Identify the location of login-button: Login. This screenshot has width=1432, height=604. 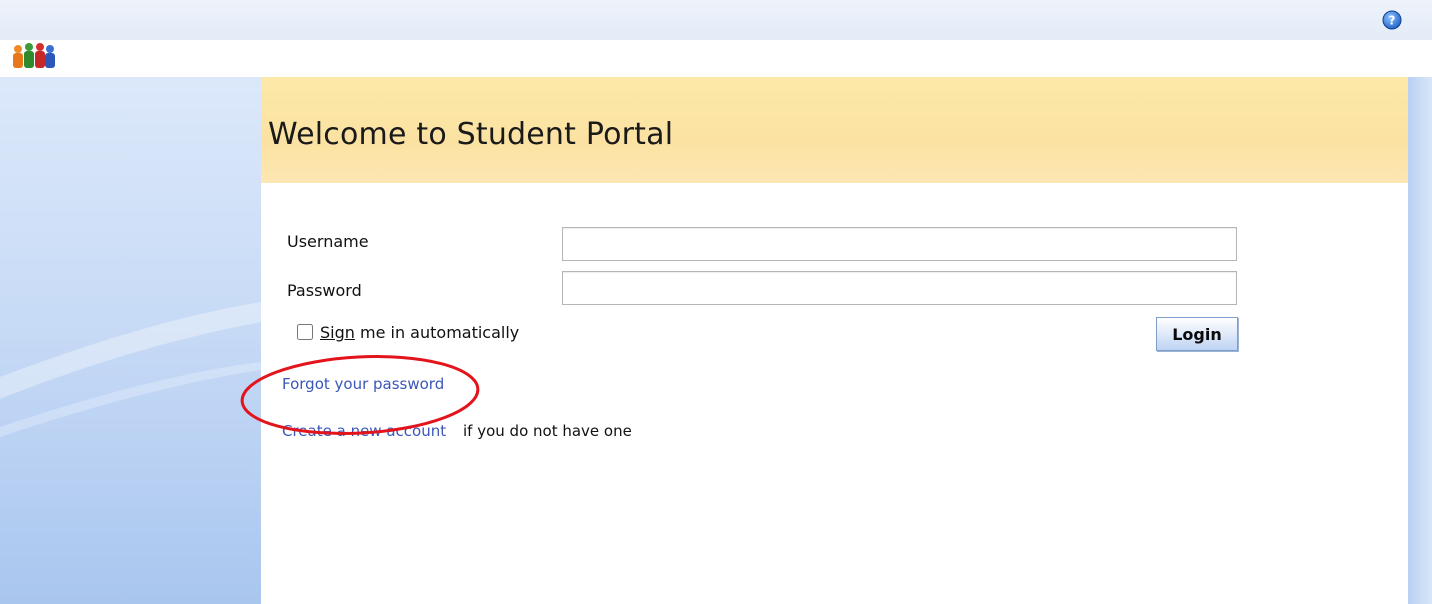
(1197, 334).